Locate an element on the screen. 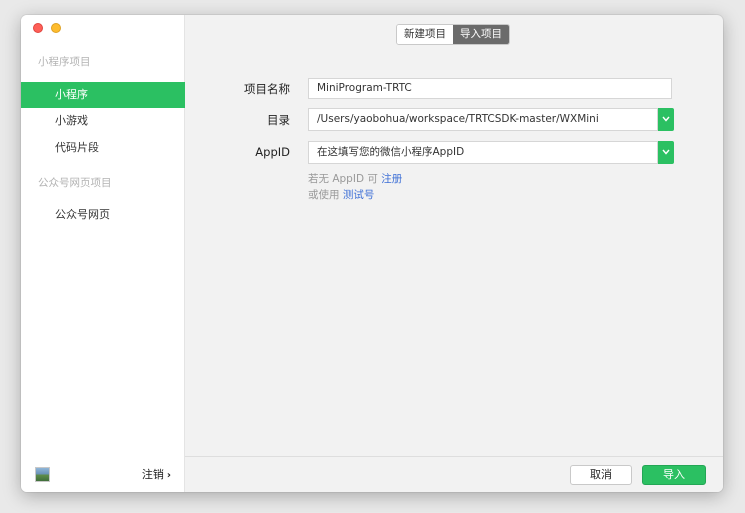 The width and height of the screenshot is (745, 513). directory-dropdown-button is located at coordinates (666, 119).